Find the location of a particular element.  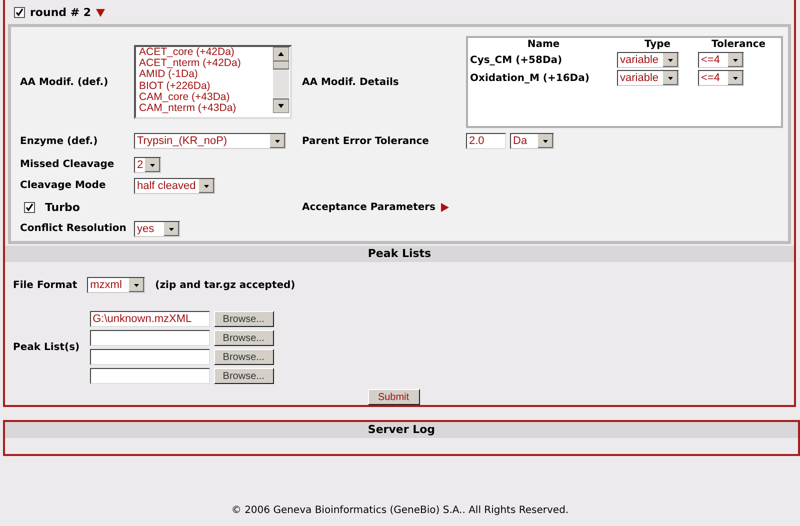

field-label: File Format is located at coordinates (45, 285).